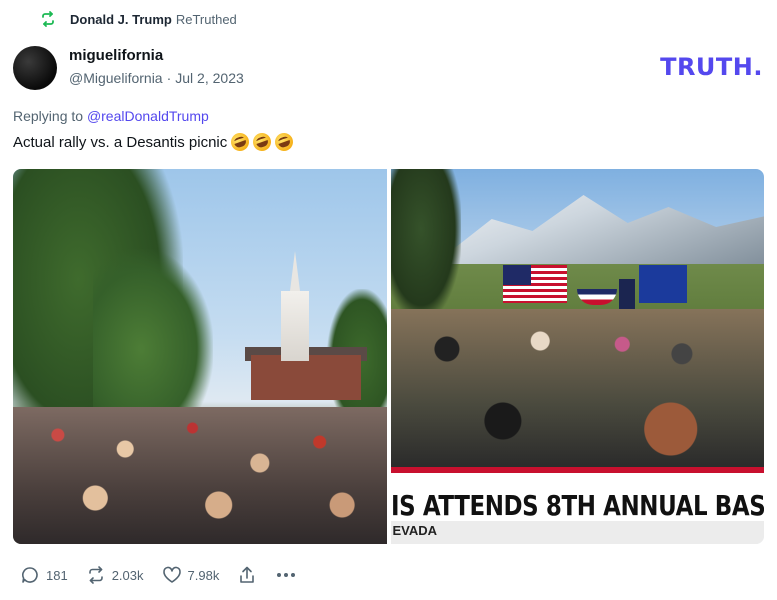  Describe the element at coordinates (57, 575) in the screenshot. I see `reply-count: 181` at that location.